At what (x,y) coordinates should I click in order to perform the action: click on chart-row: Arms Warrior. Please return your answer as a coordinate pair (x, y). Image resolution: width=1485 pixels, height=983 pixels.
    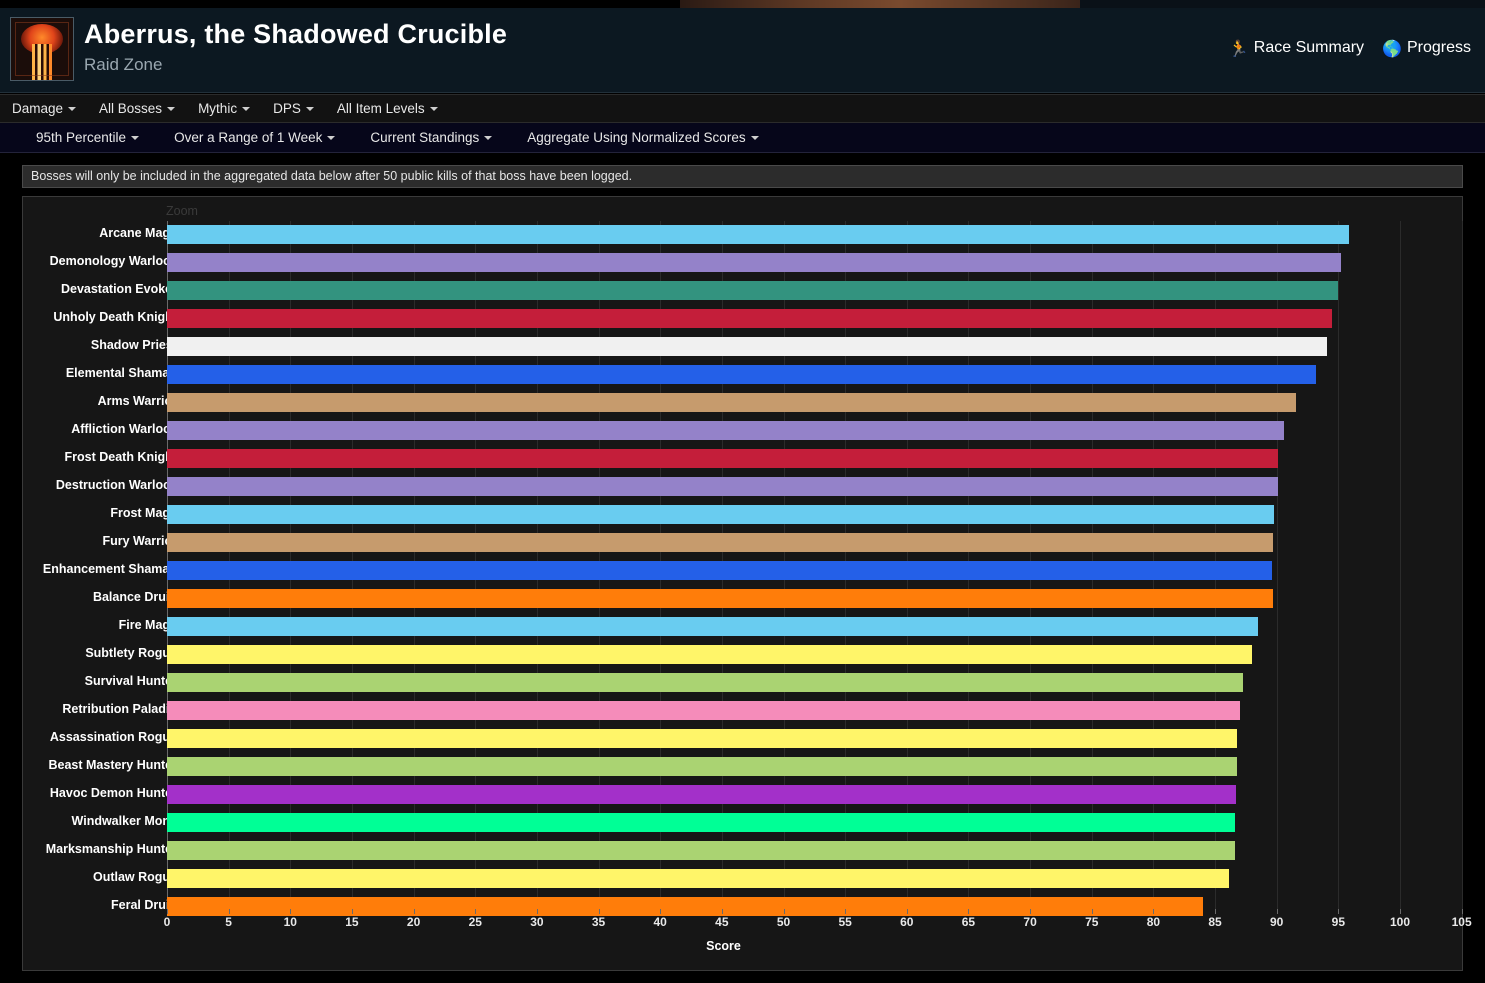
    Looking at the image, I should click on (743, 403).